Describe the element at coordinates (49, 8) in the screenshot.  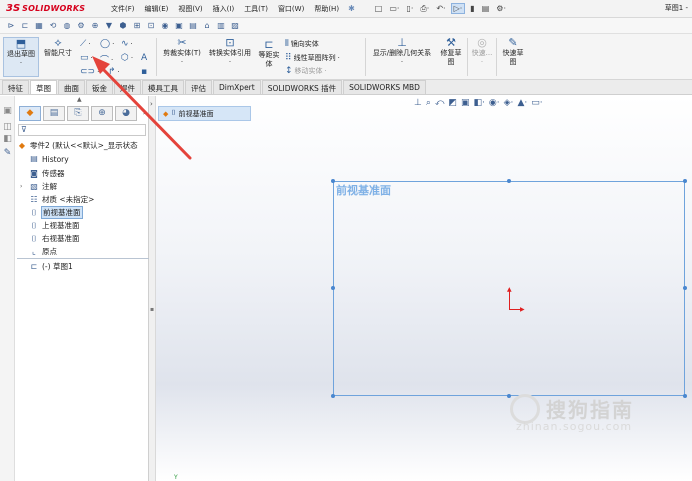
I see `solidworks-logo: 3S SOLIDWORKS` at that location.